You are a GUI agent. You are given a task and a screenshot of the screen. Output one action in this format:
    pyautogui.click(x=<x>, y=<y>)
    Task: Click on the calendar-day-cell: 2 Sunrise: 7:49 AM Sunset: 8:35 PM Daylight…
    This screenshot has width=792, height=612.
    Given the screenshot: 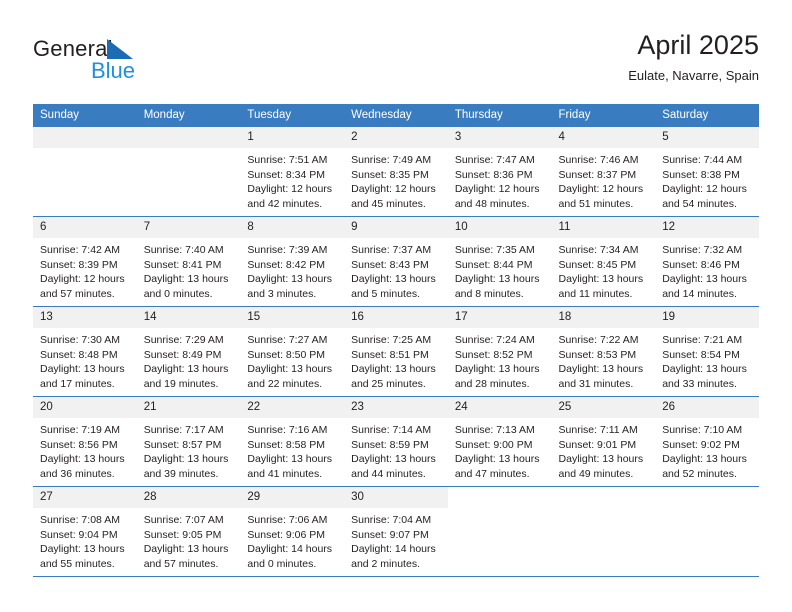 What is the action you would take?
    pyautogui.click(x=396, y=172)
    